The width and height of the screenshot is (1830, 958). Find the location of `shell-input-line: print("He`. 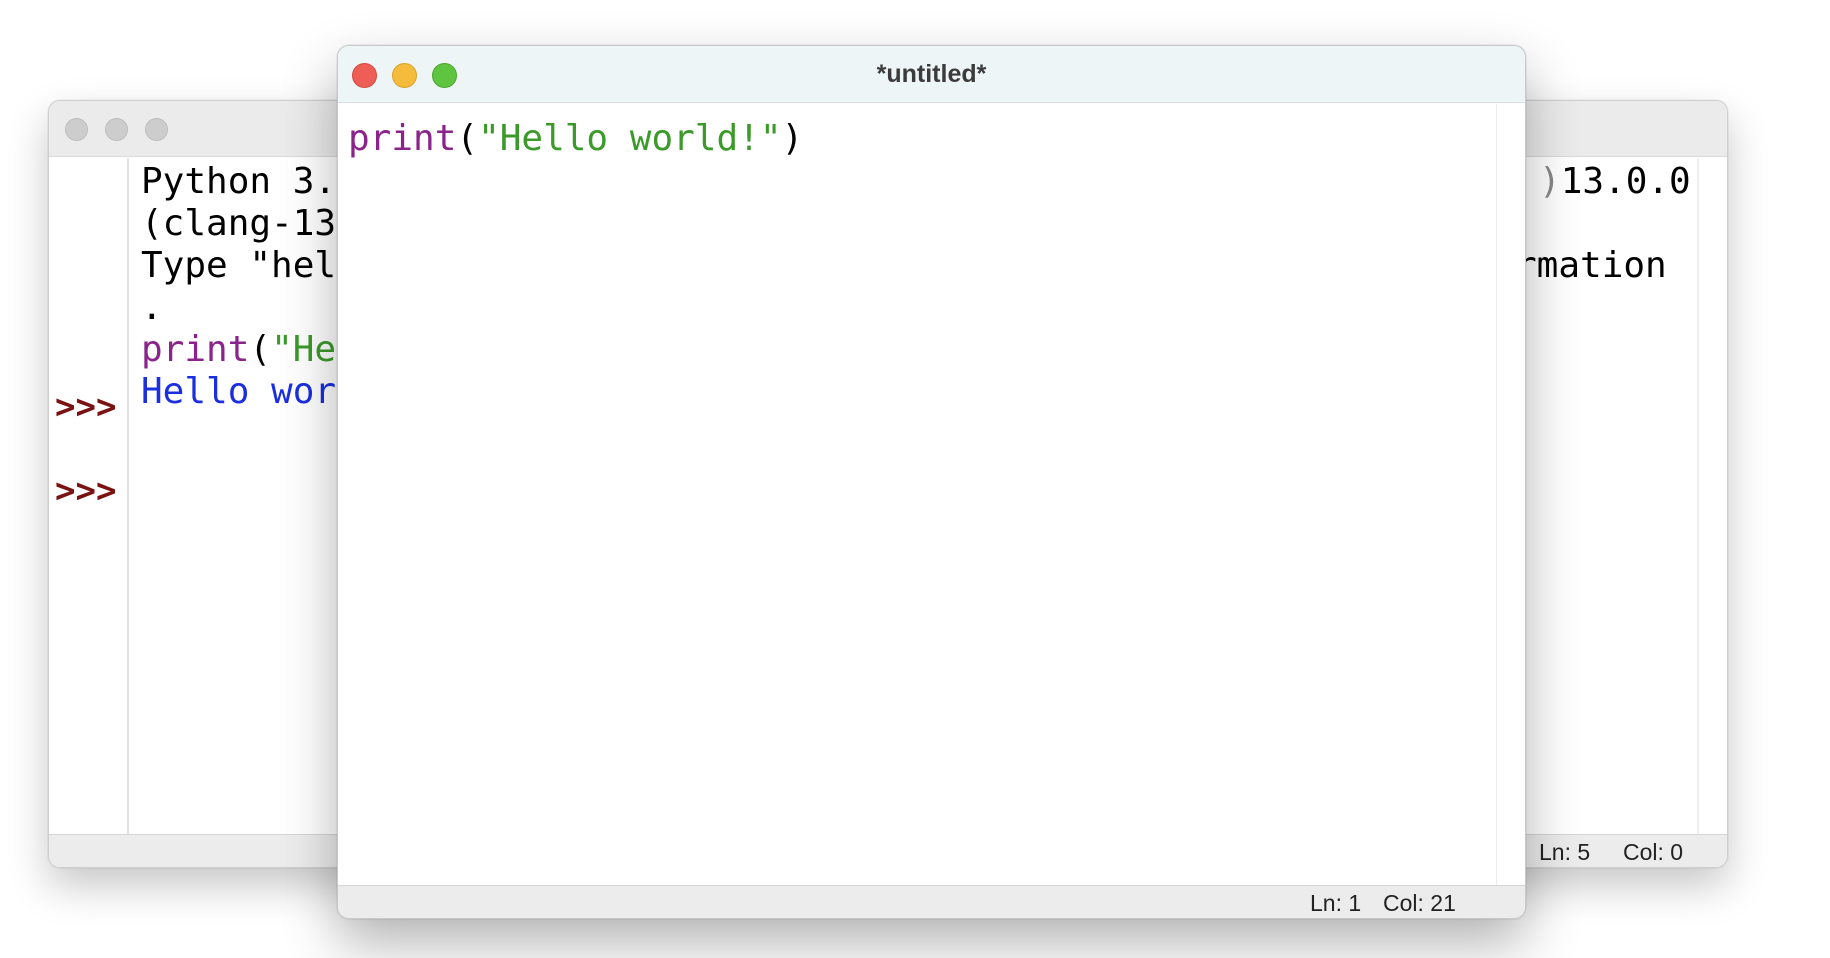

shell-input-line: print("He is located at coordinates (238, 350).